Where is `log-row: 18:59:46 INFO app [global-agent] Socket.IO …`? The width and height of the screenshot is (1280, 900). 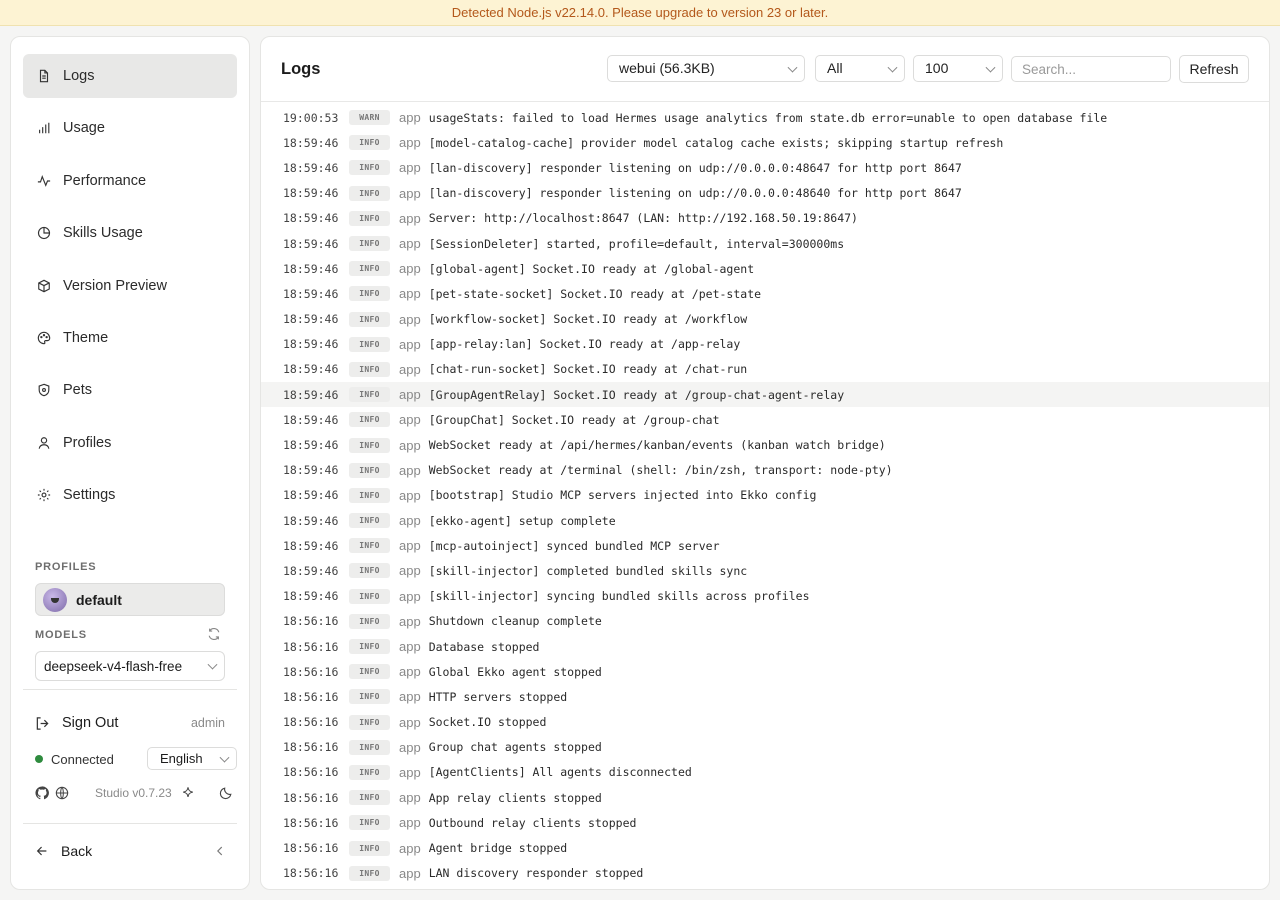
log-row: 18:59:46 INFO app [global-agent] Socket.IO … is located at coordinates (765, 268).